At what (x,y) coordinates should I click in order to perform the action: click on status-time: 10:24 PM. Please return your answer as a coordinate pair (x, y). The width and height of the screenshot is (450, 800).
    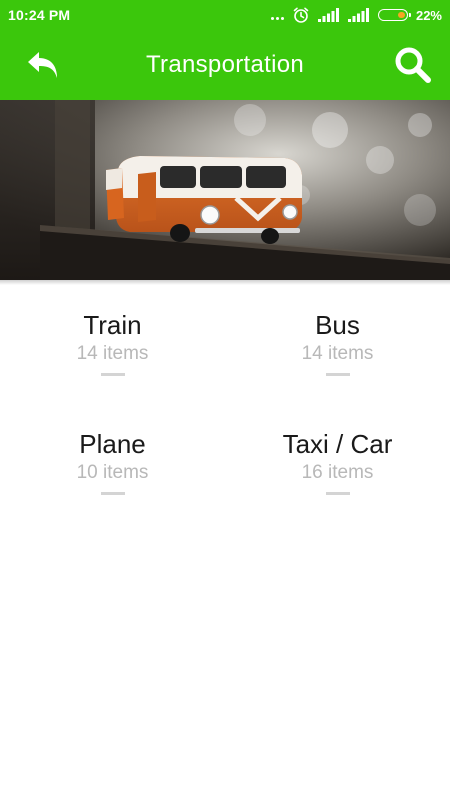
    Looking at the image, I should click on (39, 15).